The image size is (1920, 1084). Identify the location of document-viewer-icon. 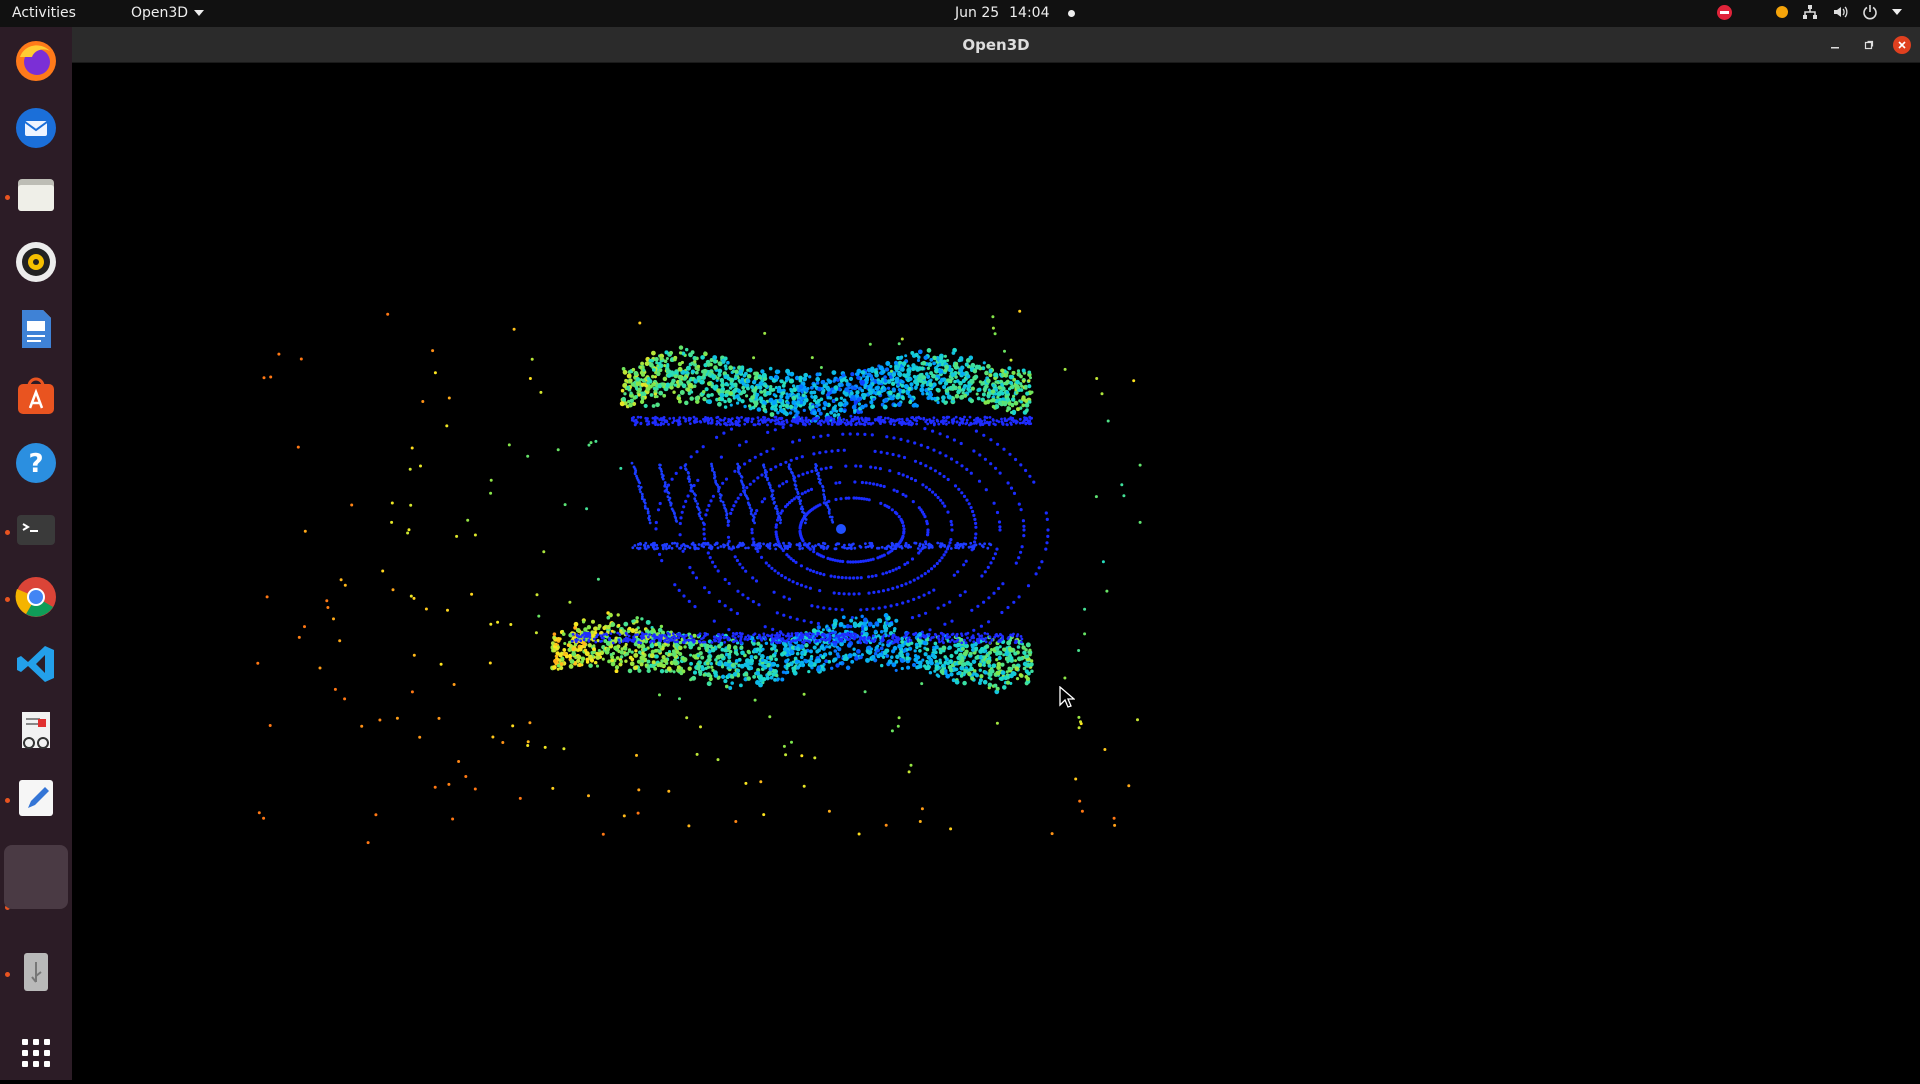
(36, 731).